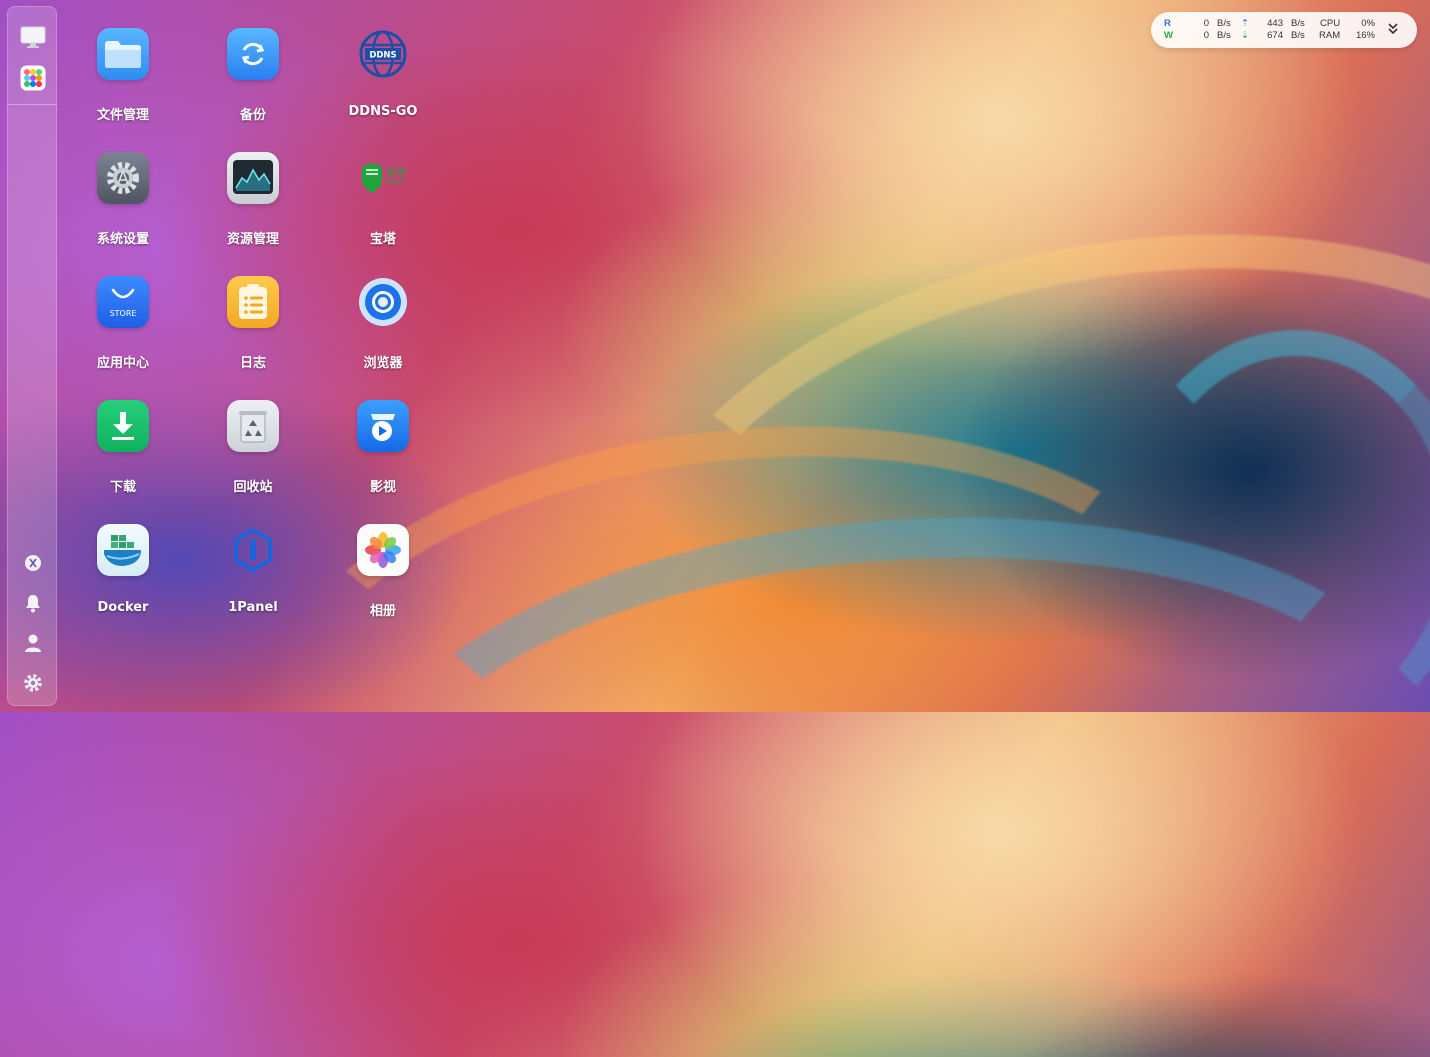 The width and height of the screenshot is (1430, 1057). What do you see at coordinates (1245, 35) in the screenshot?
I see `download-arrow-icon: ⇣` at bounding box center [1245, 35].